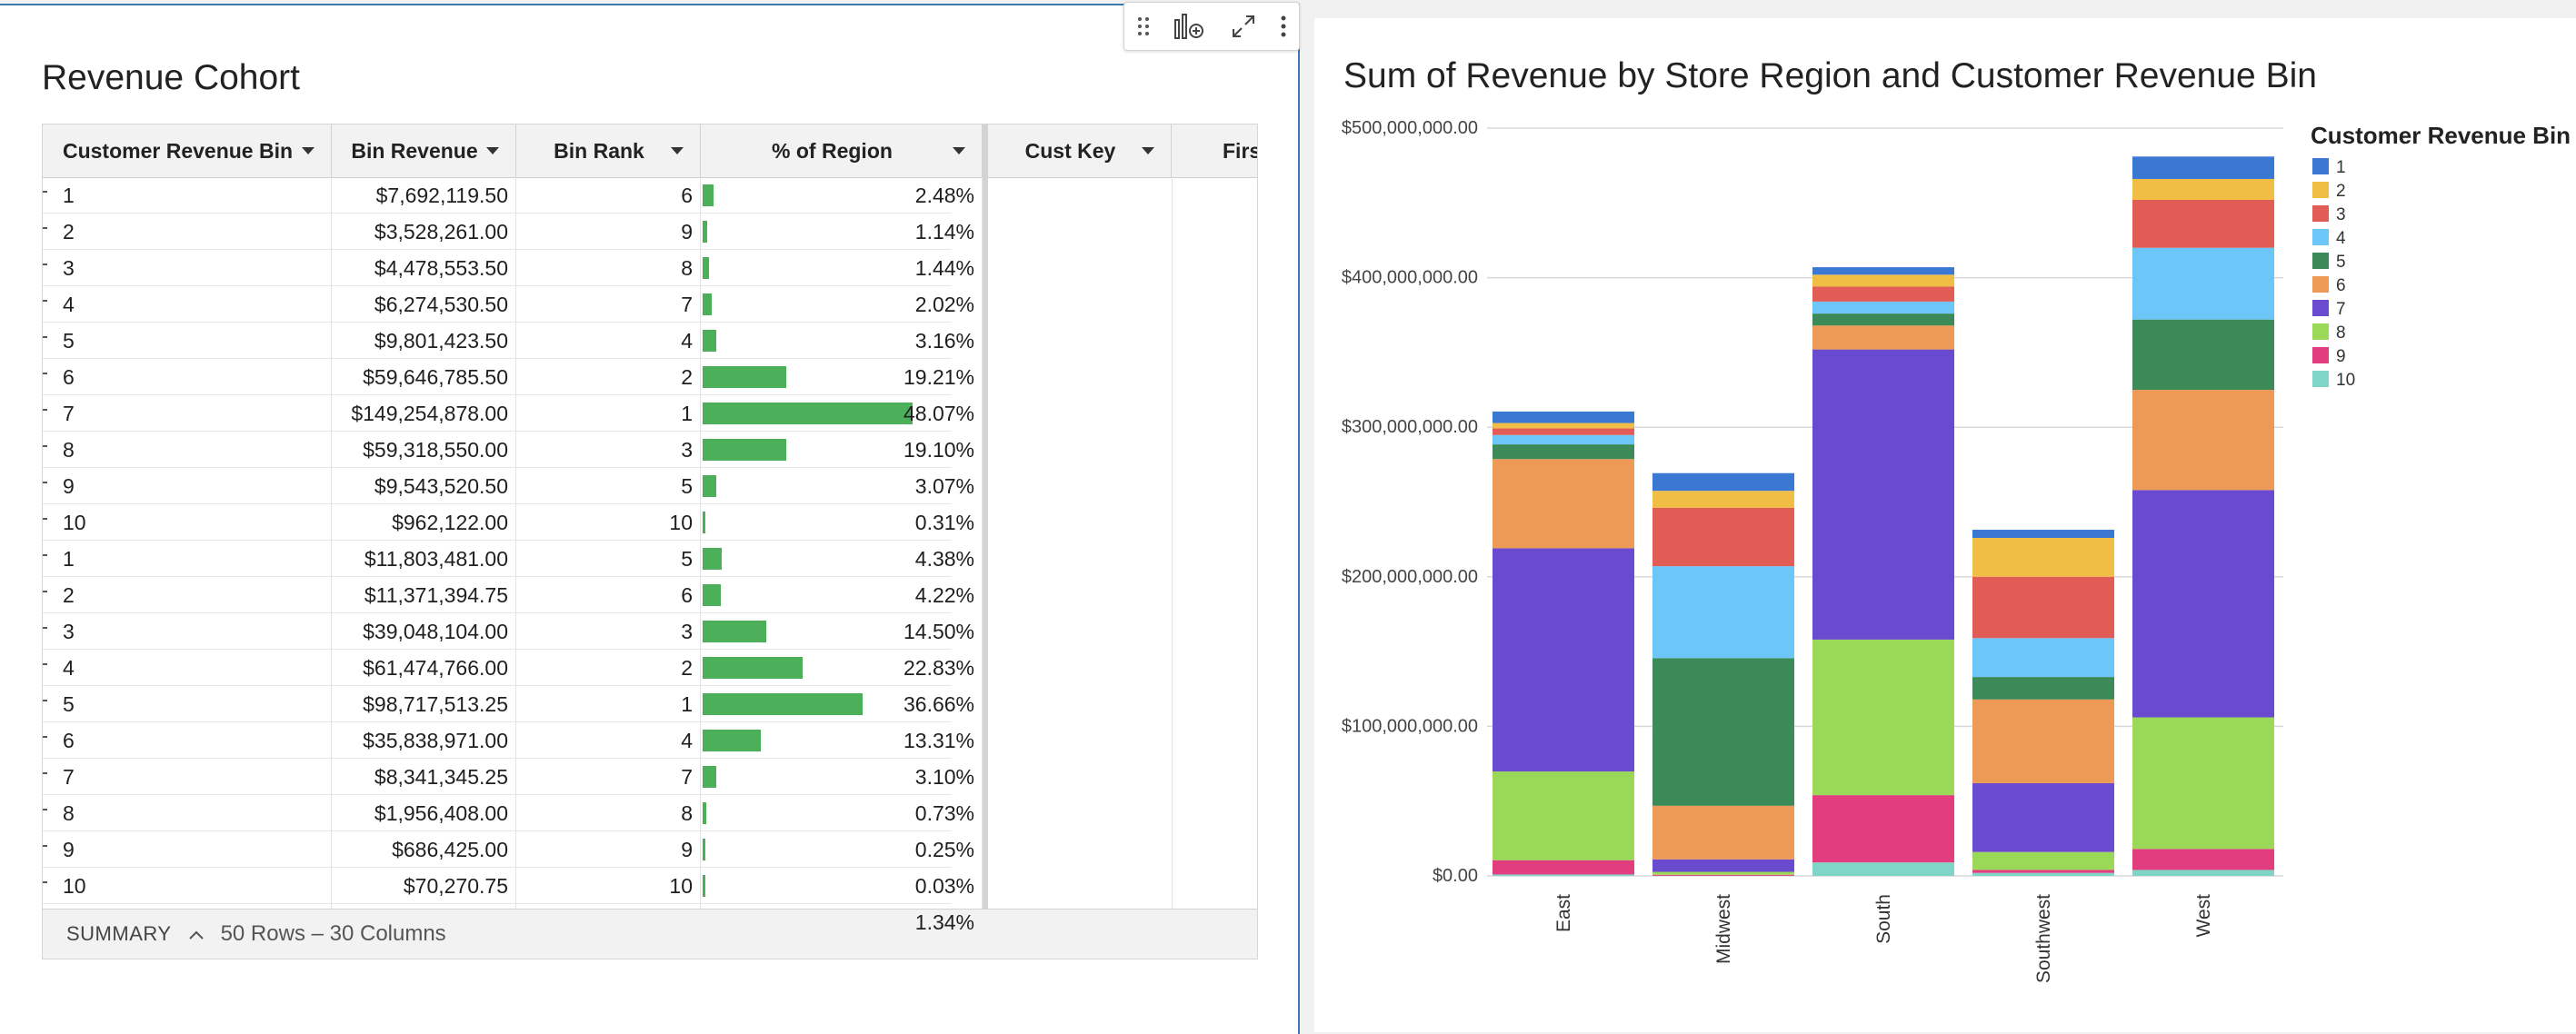 The height and width of the screenshot is (1034, 2576). I want to click on table-row: 5$9,801,423.5043.16%, so click(497, 341).